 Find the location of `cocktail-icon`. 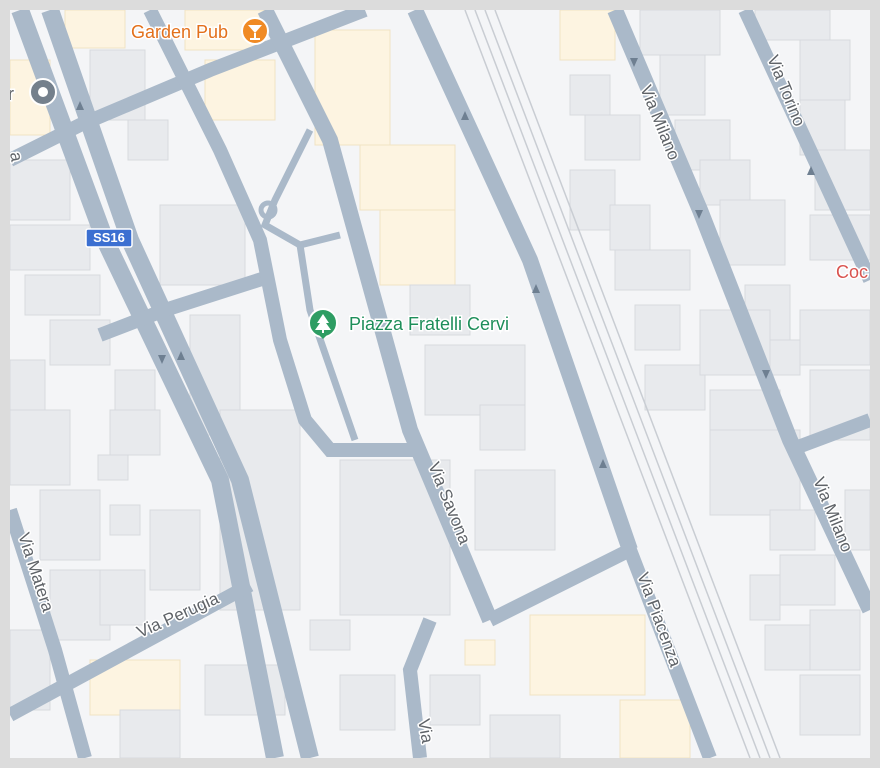

cocktail-icon is located at coordinates (255, 31).